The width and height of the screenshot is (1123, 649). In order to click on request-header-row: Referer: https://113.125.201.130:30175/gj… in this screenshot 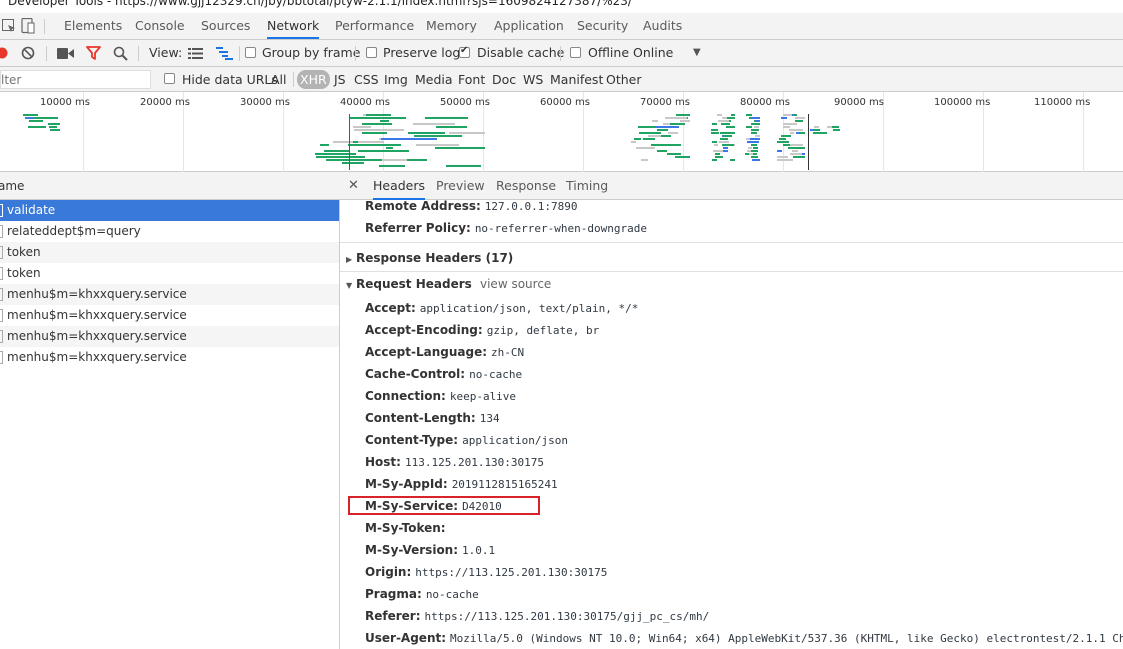, I will do `click(537, 616)`.